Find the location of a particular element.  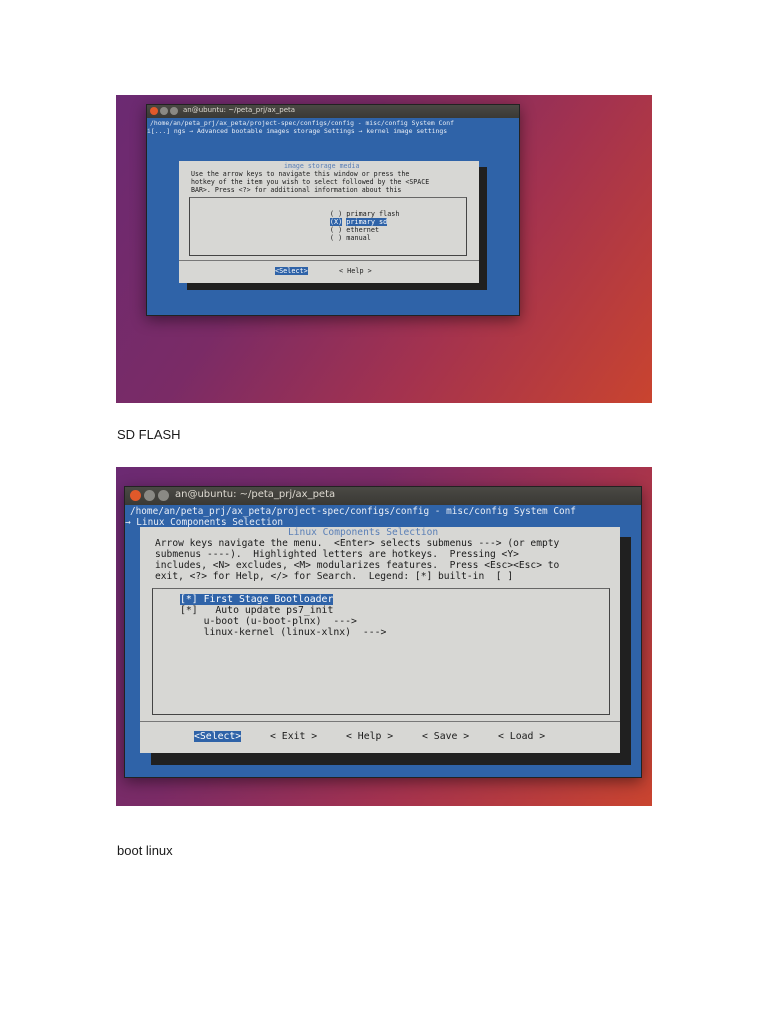

dialog-title: image storage media is located at coordinates (322, 166).